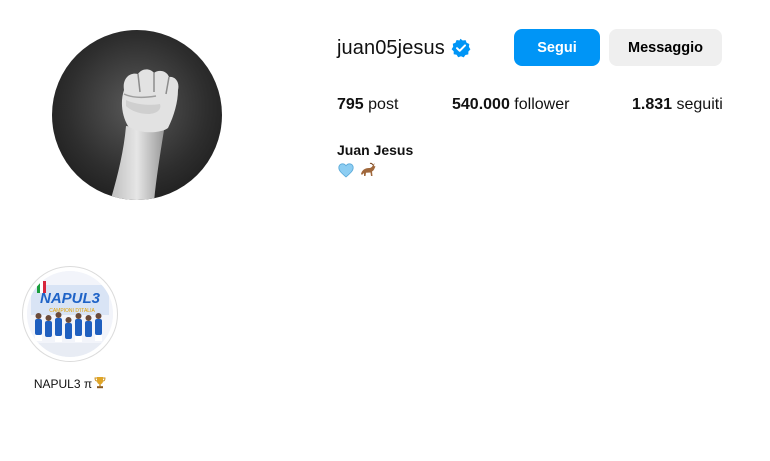 This screenshot has width=770, height=461. Describe the element at coordinates (72, 311) in the screenshot. I see `highlight-cover-subtitle: CAMPIONI D'ITALIA` at that location.